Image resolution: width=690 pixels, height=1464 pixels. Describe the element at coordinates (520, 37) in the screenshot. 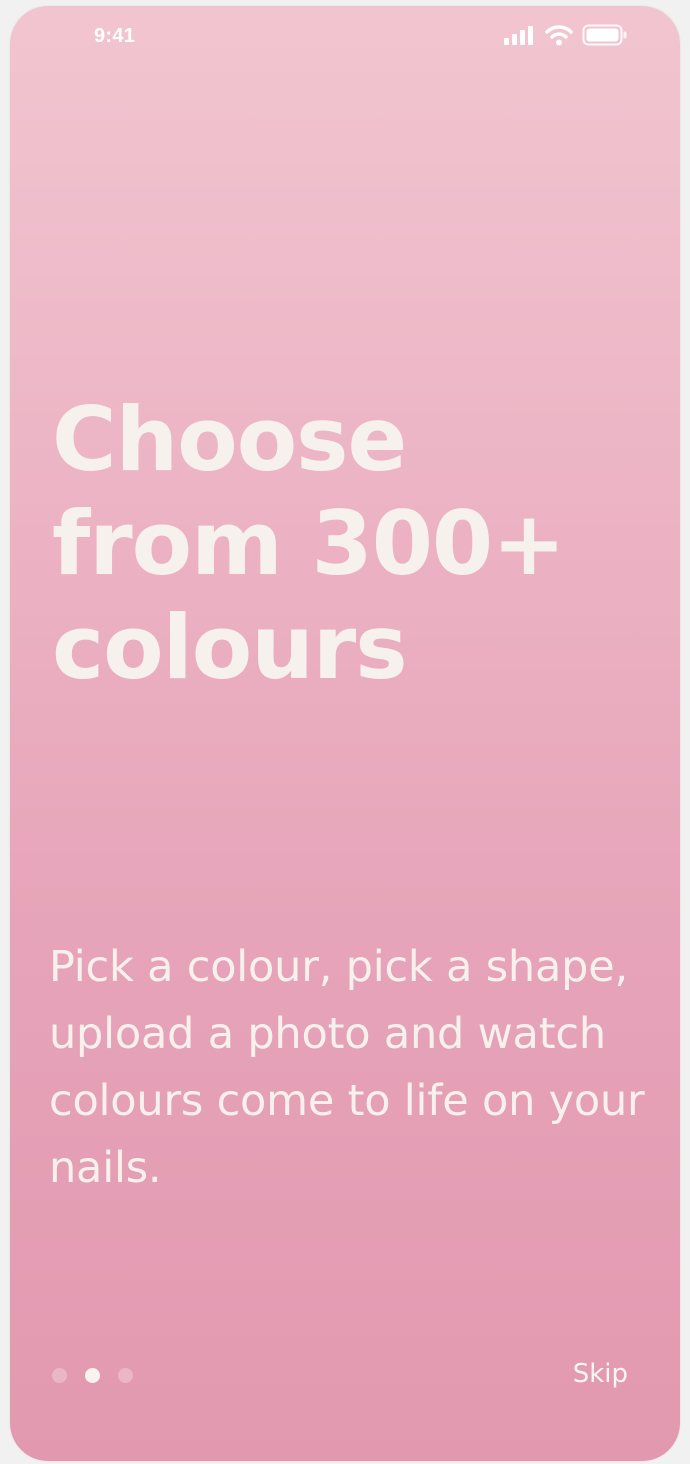

I see `cellular-signal-icon` at that location.